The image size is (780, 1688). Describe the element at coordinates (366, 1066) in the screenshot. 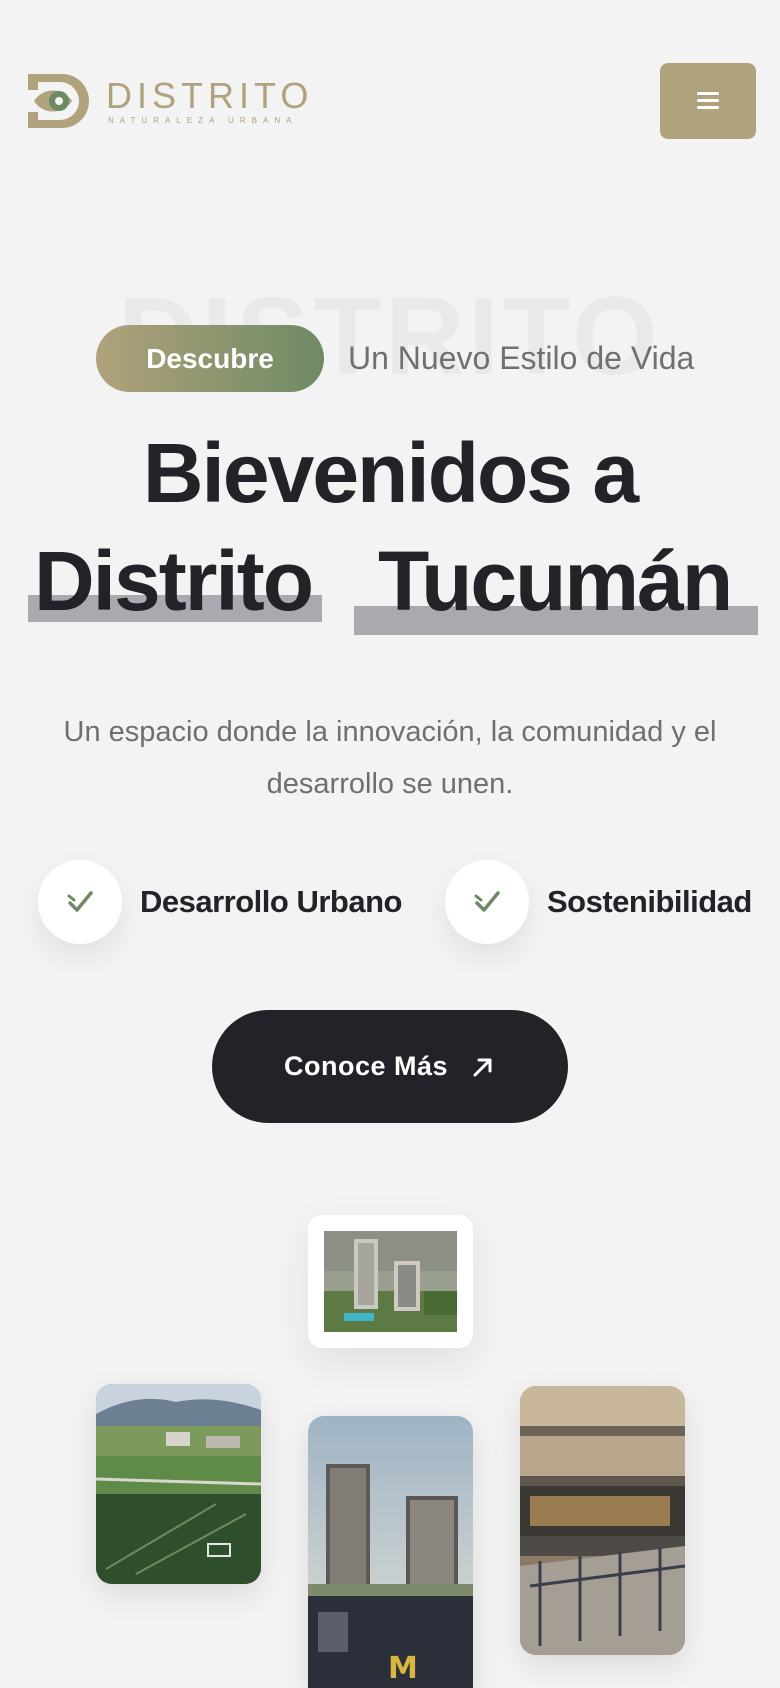

I see `learn-more-label: Conoce Más` at that location.